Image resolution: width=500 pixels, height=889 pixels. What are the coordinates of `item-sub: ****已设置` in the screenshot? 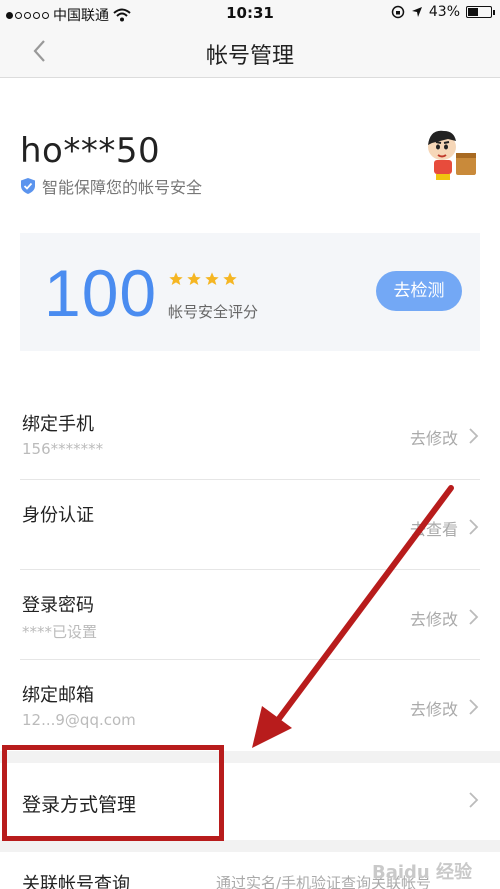 It's located at (60, 632).